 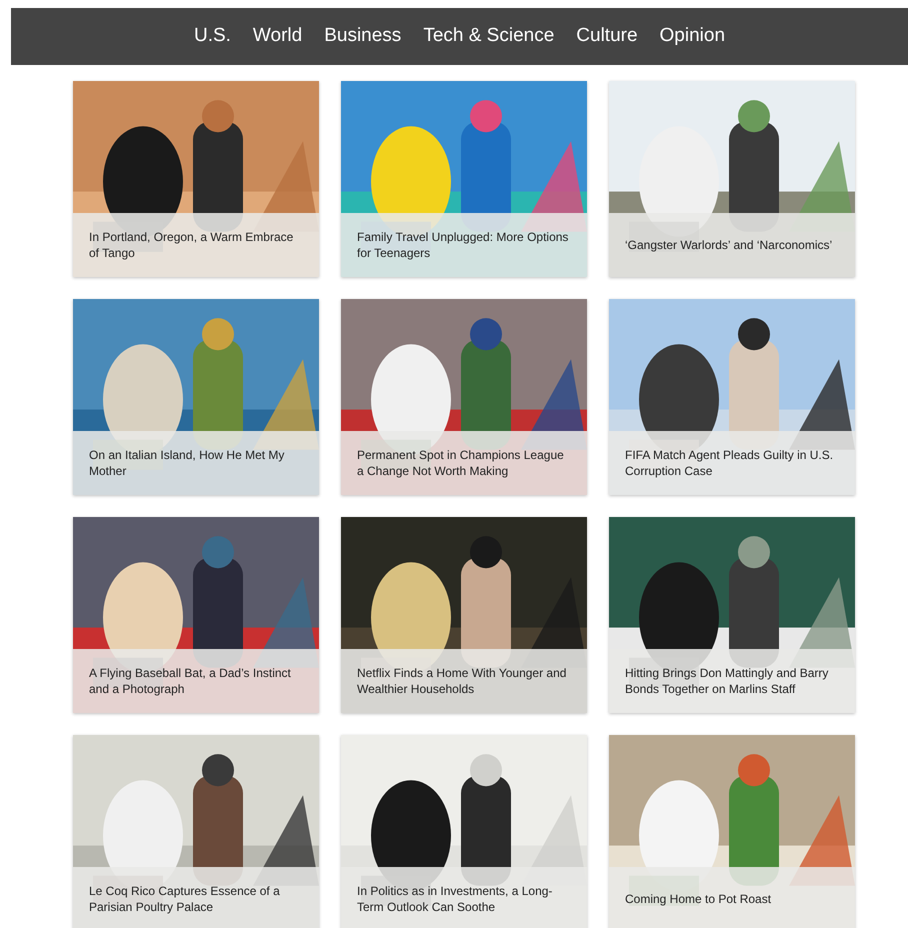 What do you see at coordinates (488, 36) in the screenshot?
I see `nav-link: Tech & Science` at bounding box center [488, 36].